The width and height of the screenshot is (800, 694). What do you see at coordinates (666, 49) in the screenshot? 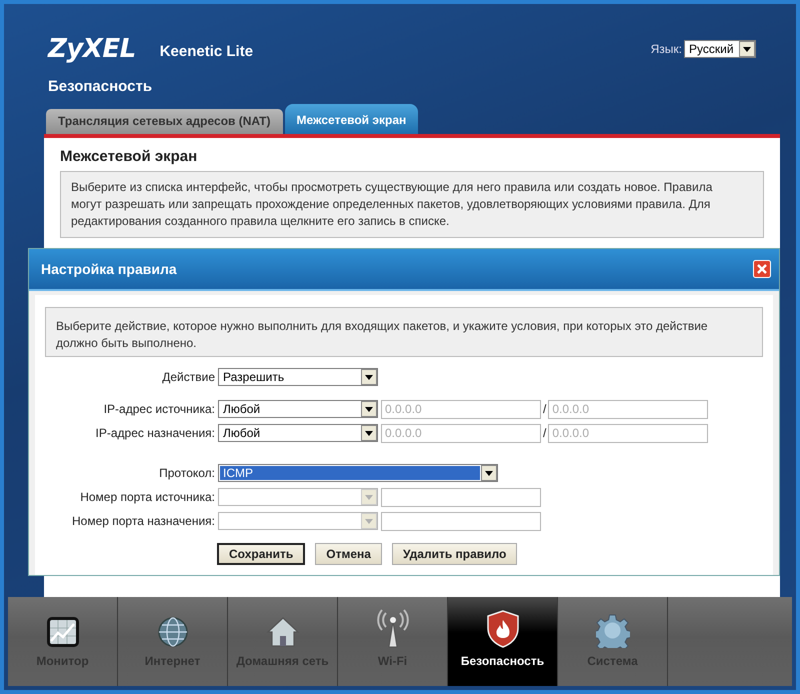
I see `language-label: Язык:` at bounding box center [666, 49].